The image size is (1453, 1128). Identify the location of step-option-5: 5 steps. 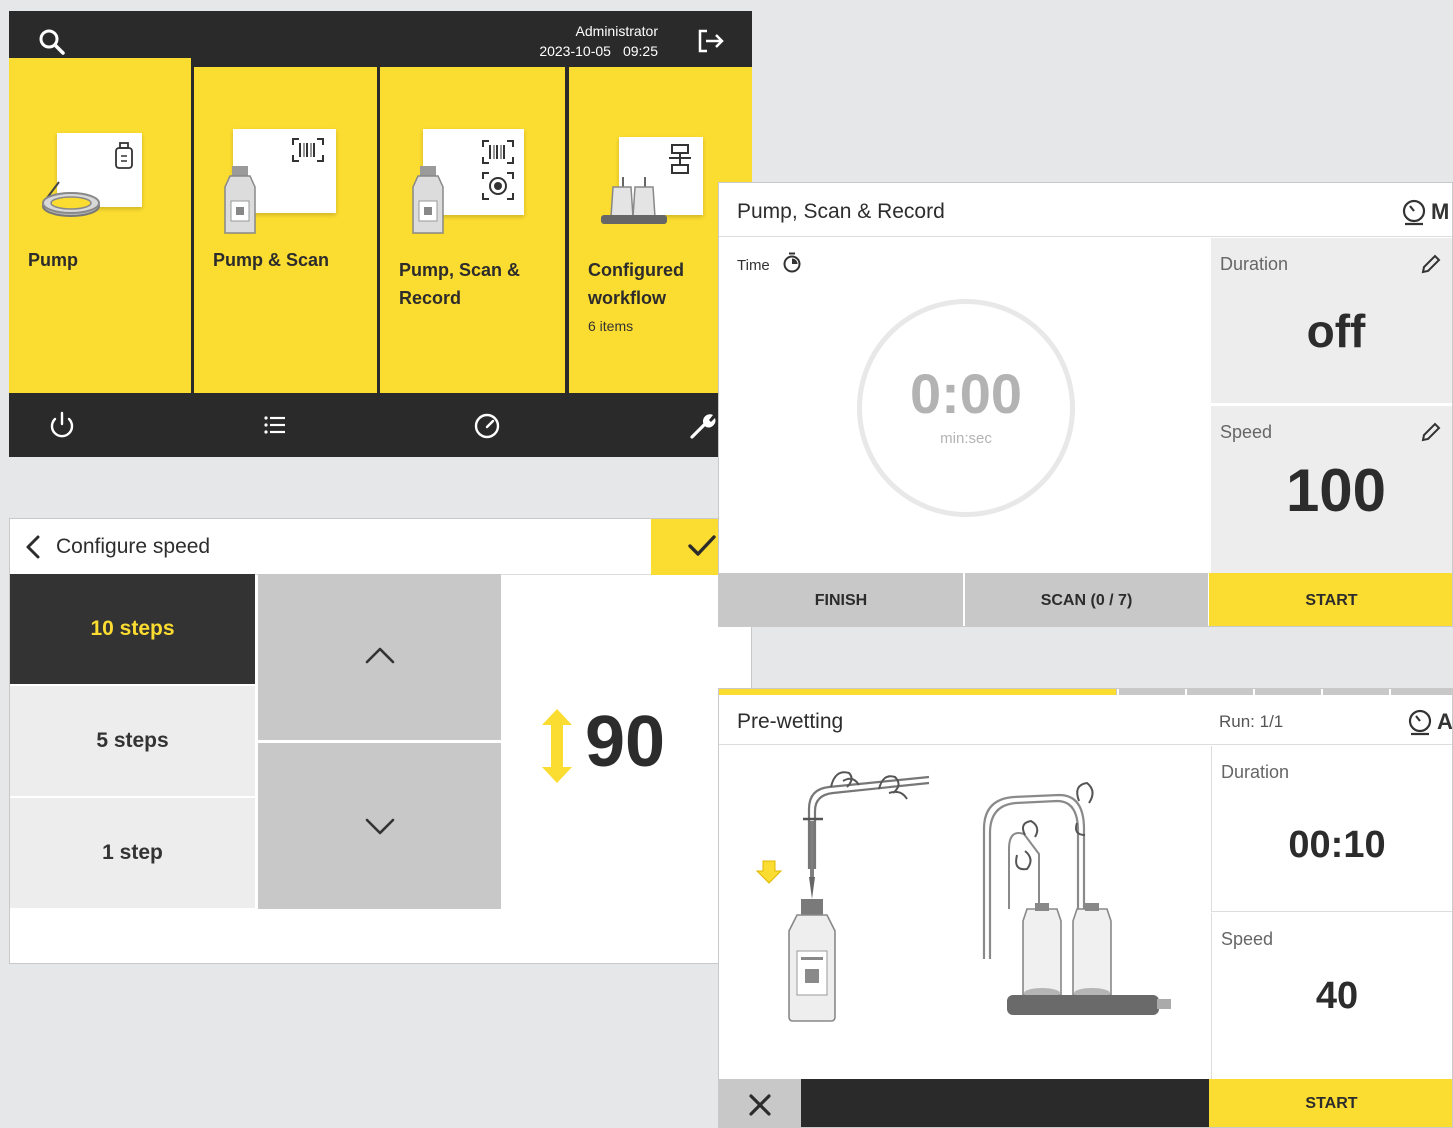
(132, 741).